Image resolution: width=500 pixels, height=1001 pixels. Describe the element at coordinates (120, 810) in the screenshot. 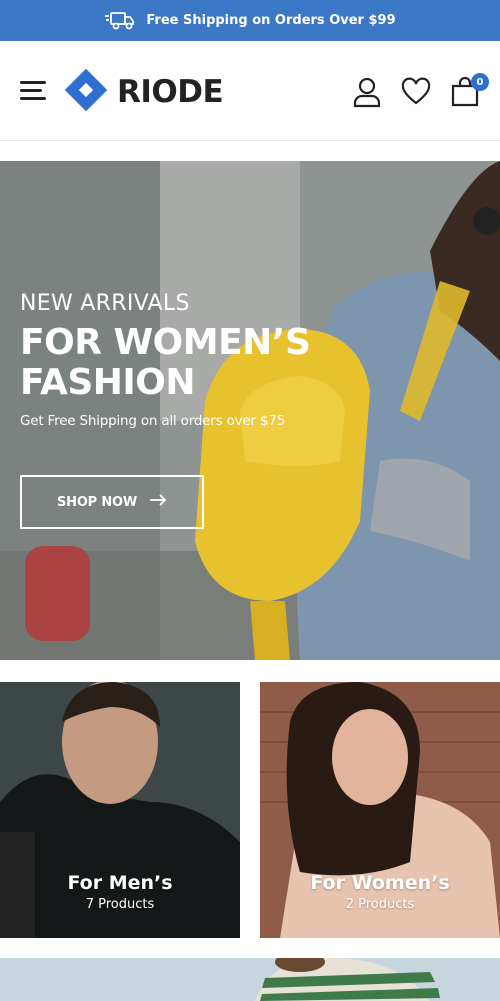

I see `category-card-men: For Men’s 7 Products` at that location.